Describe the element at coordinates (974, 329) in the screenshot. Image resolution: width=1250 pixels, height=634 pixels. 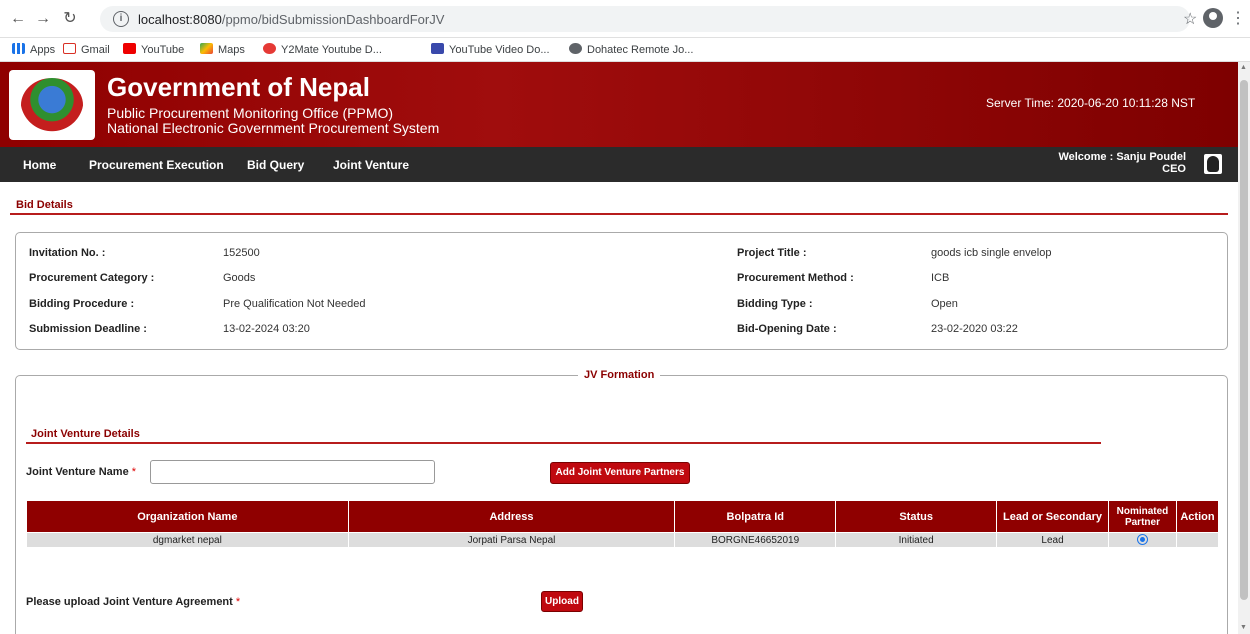
I see `bid-opening-date-value: 23-02-2020 03:22` at that location.